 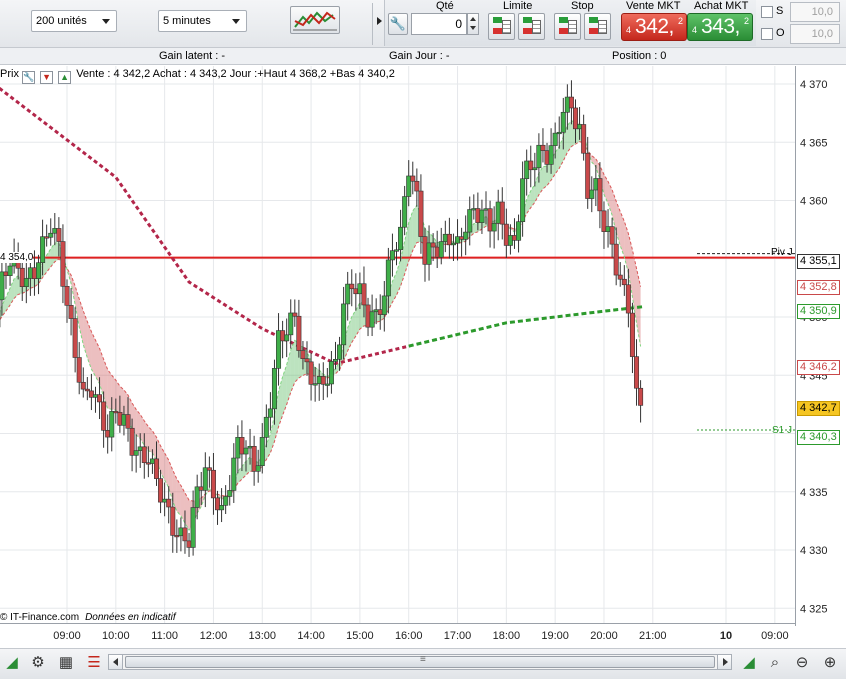 What do you see at coordinates (164, 636) in the screenshot?
I see `x-tick-label: 11:00` at bounding box center [164, 636].